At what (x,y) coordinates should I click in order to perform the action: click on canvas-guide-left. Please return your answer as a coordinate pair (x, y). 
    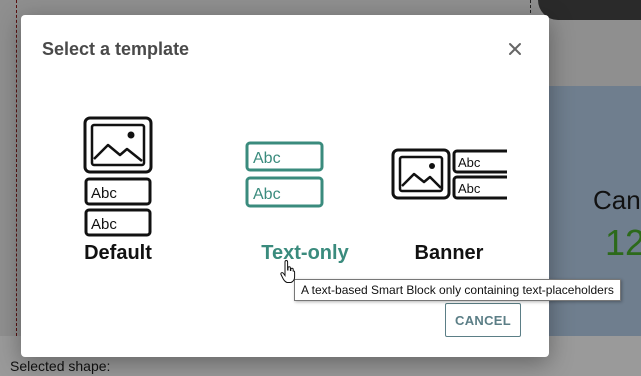
    Looking at the image, I should click on (17, 168).